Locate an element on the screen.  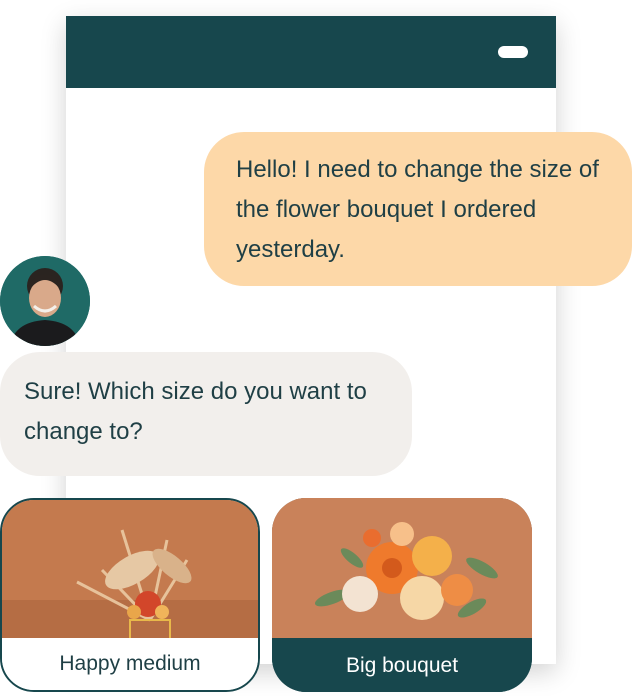
option-big-bouquet: Big bouquet is located at coordinates (402, 595).